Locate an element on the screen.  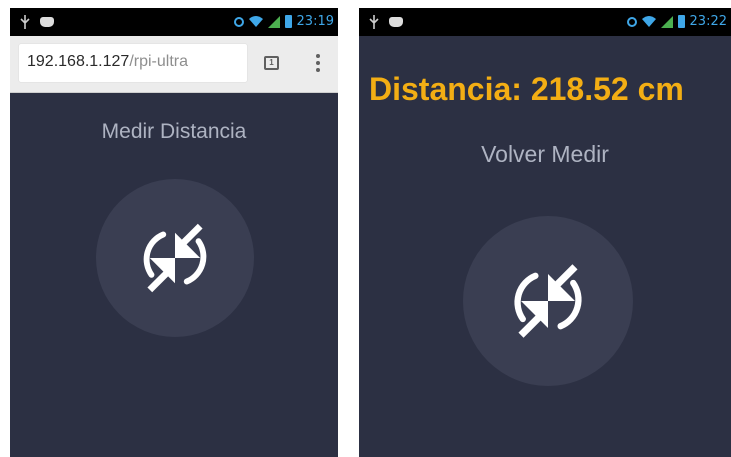
measure-label: Medir Distancia is located at coordinates (174, 131).